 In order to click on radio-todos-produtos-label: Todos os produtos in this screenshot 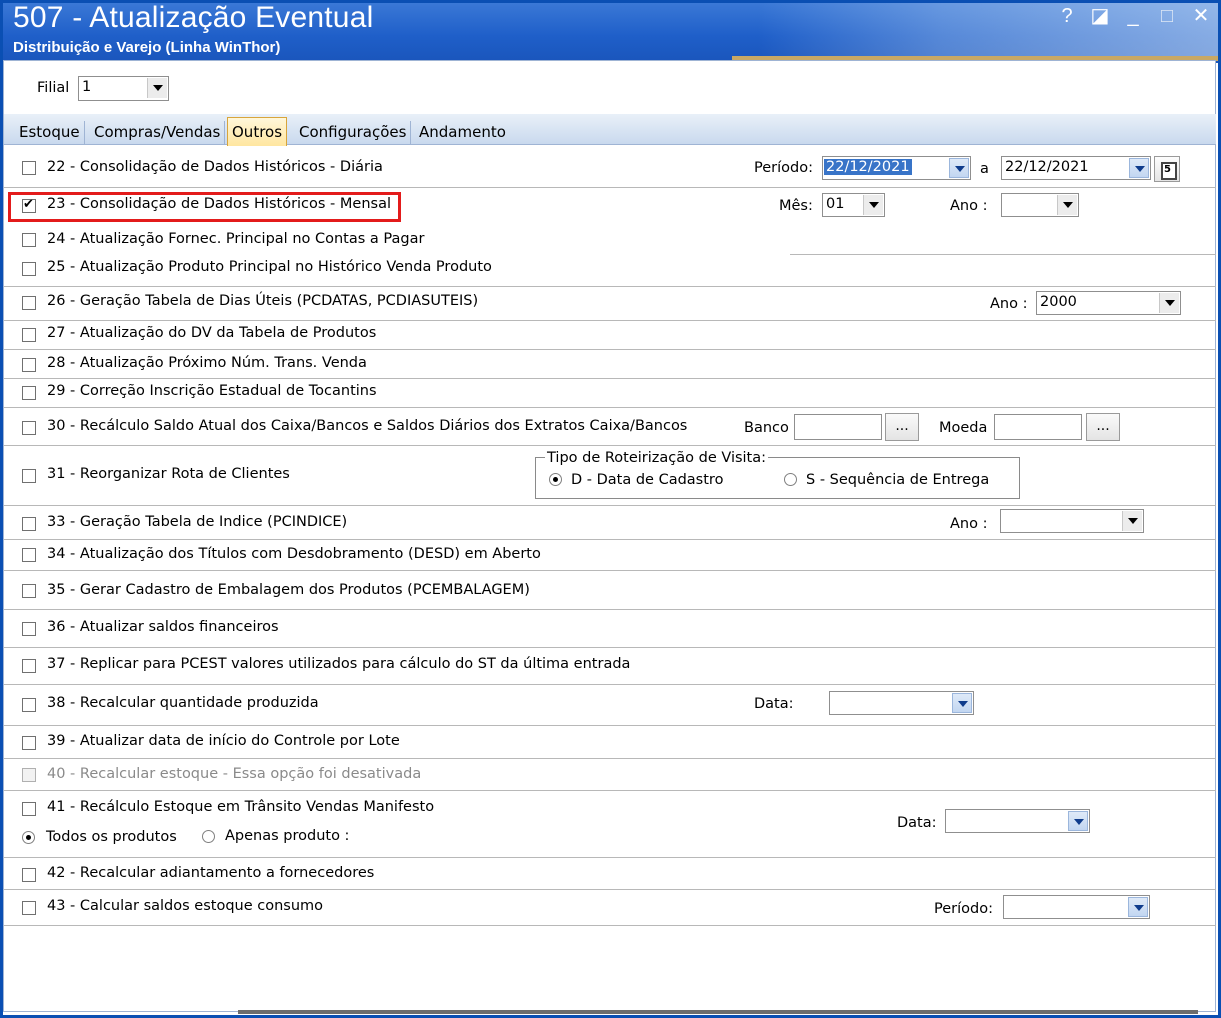, I will do `click(111, 837)`.